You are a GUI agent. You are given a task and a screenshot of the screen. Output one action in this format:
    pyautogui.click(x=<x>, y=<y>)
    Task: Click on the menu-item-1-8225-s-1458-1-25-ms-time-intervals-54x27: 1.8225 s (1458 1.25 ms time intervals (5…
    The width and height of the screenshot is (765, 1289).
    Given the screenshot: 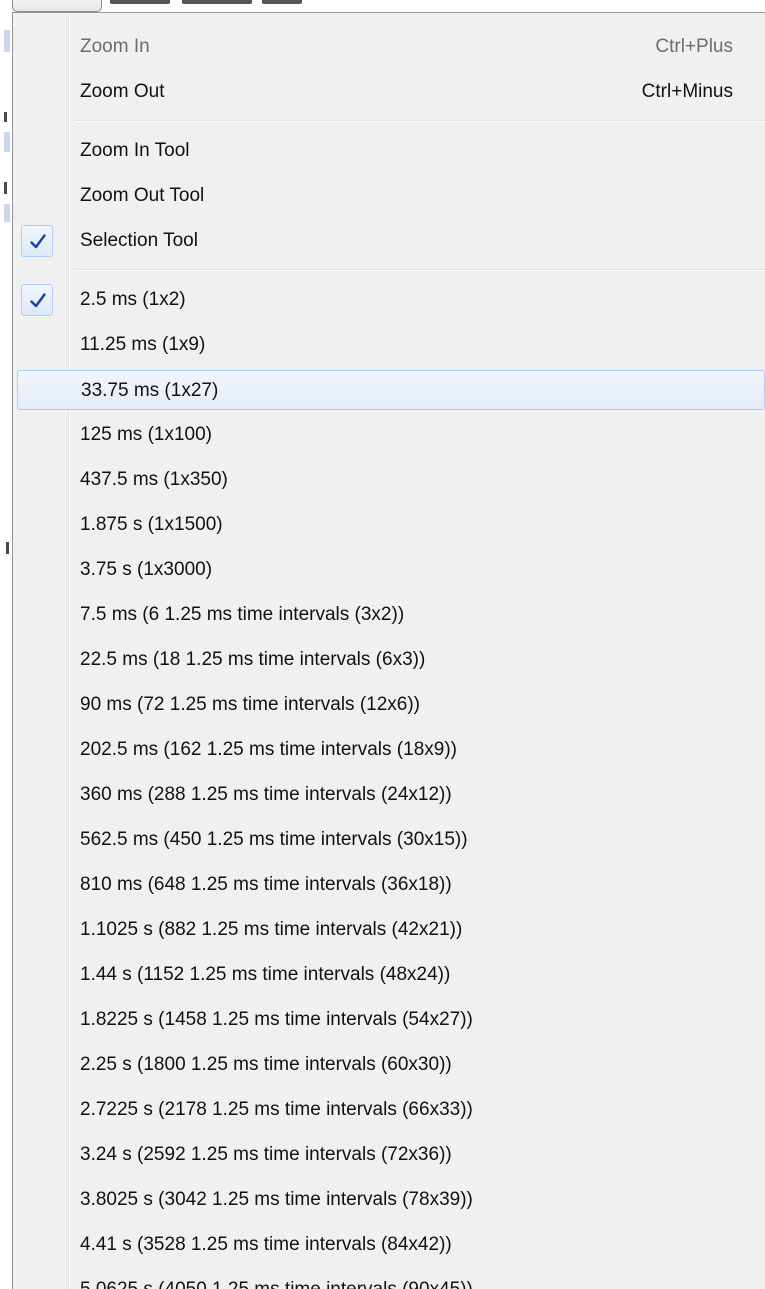 What is the action you would take?
    pyautogui.click(x=391, y=1020)
    